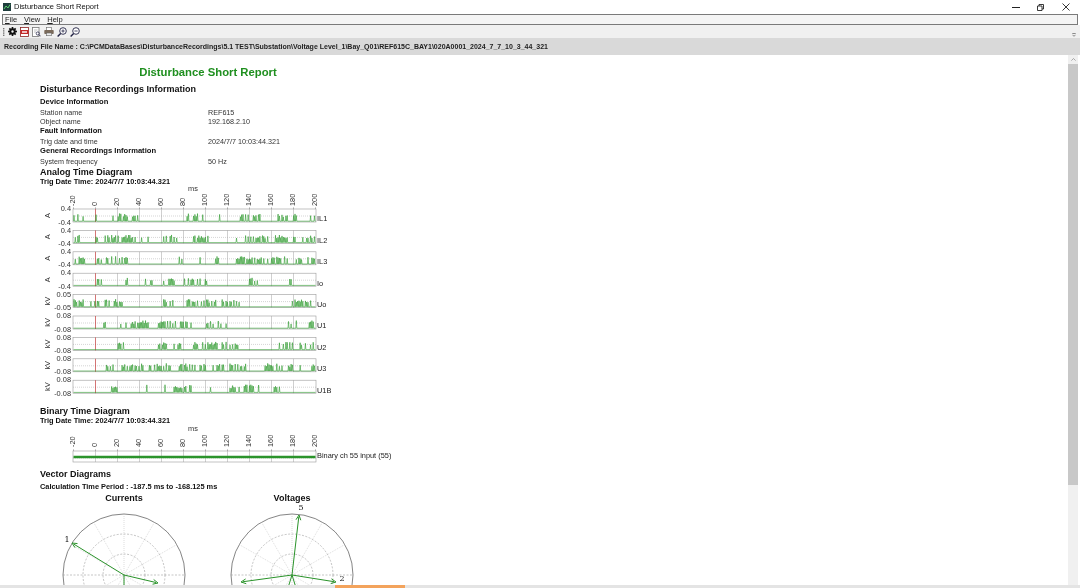 This screenshot has height=588, width=1080. What do you see at coordinates (208, 72) in the screenshot?
I see `report-title: Disturbance Short Report` at bounding box center [208, 72].